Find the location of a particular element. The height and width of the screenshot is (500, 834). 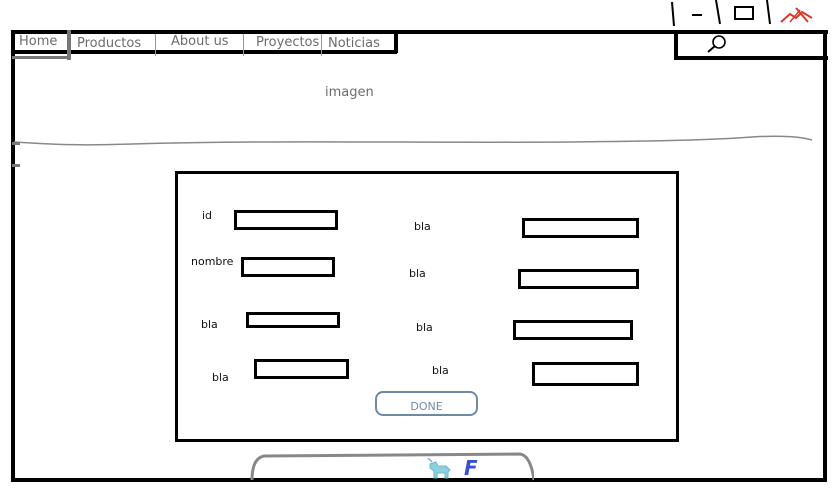

banner-image-label: imagen is located at coordinates (349, 92).